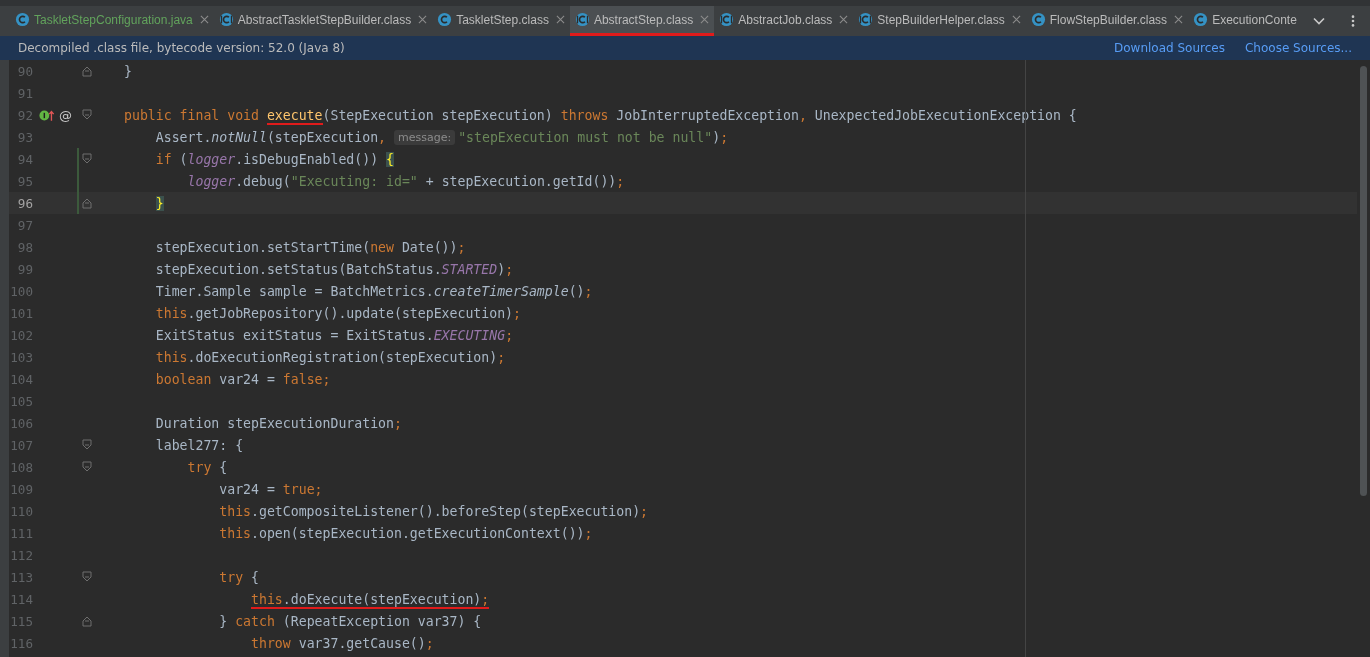 This screenshot has height=657, width=1370. Describe the element at coordinates (593, 137) in the screenshot. I see `code-line: "stepExecution must not be null");` at that location.